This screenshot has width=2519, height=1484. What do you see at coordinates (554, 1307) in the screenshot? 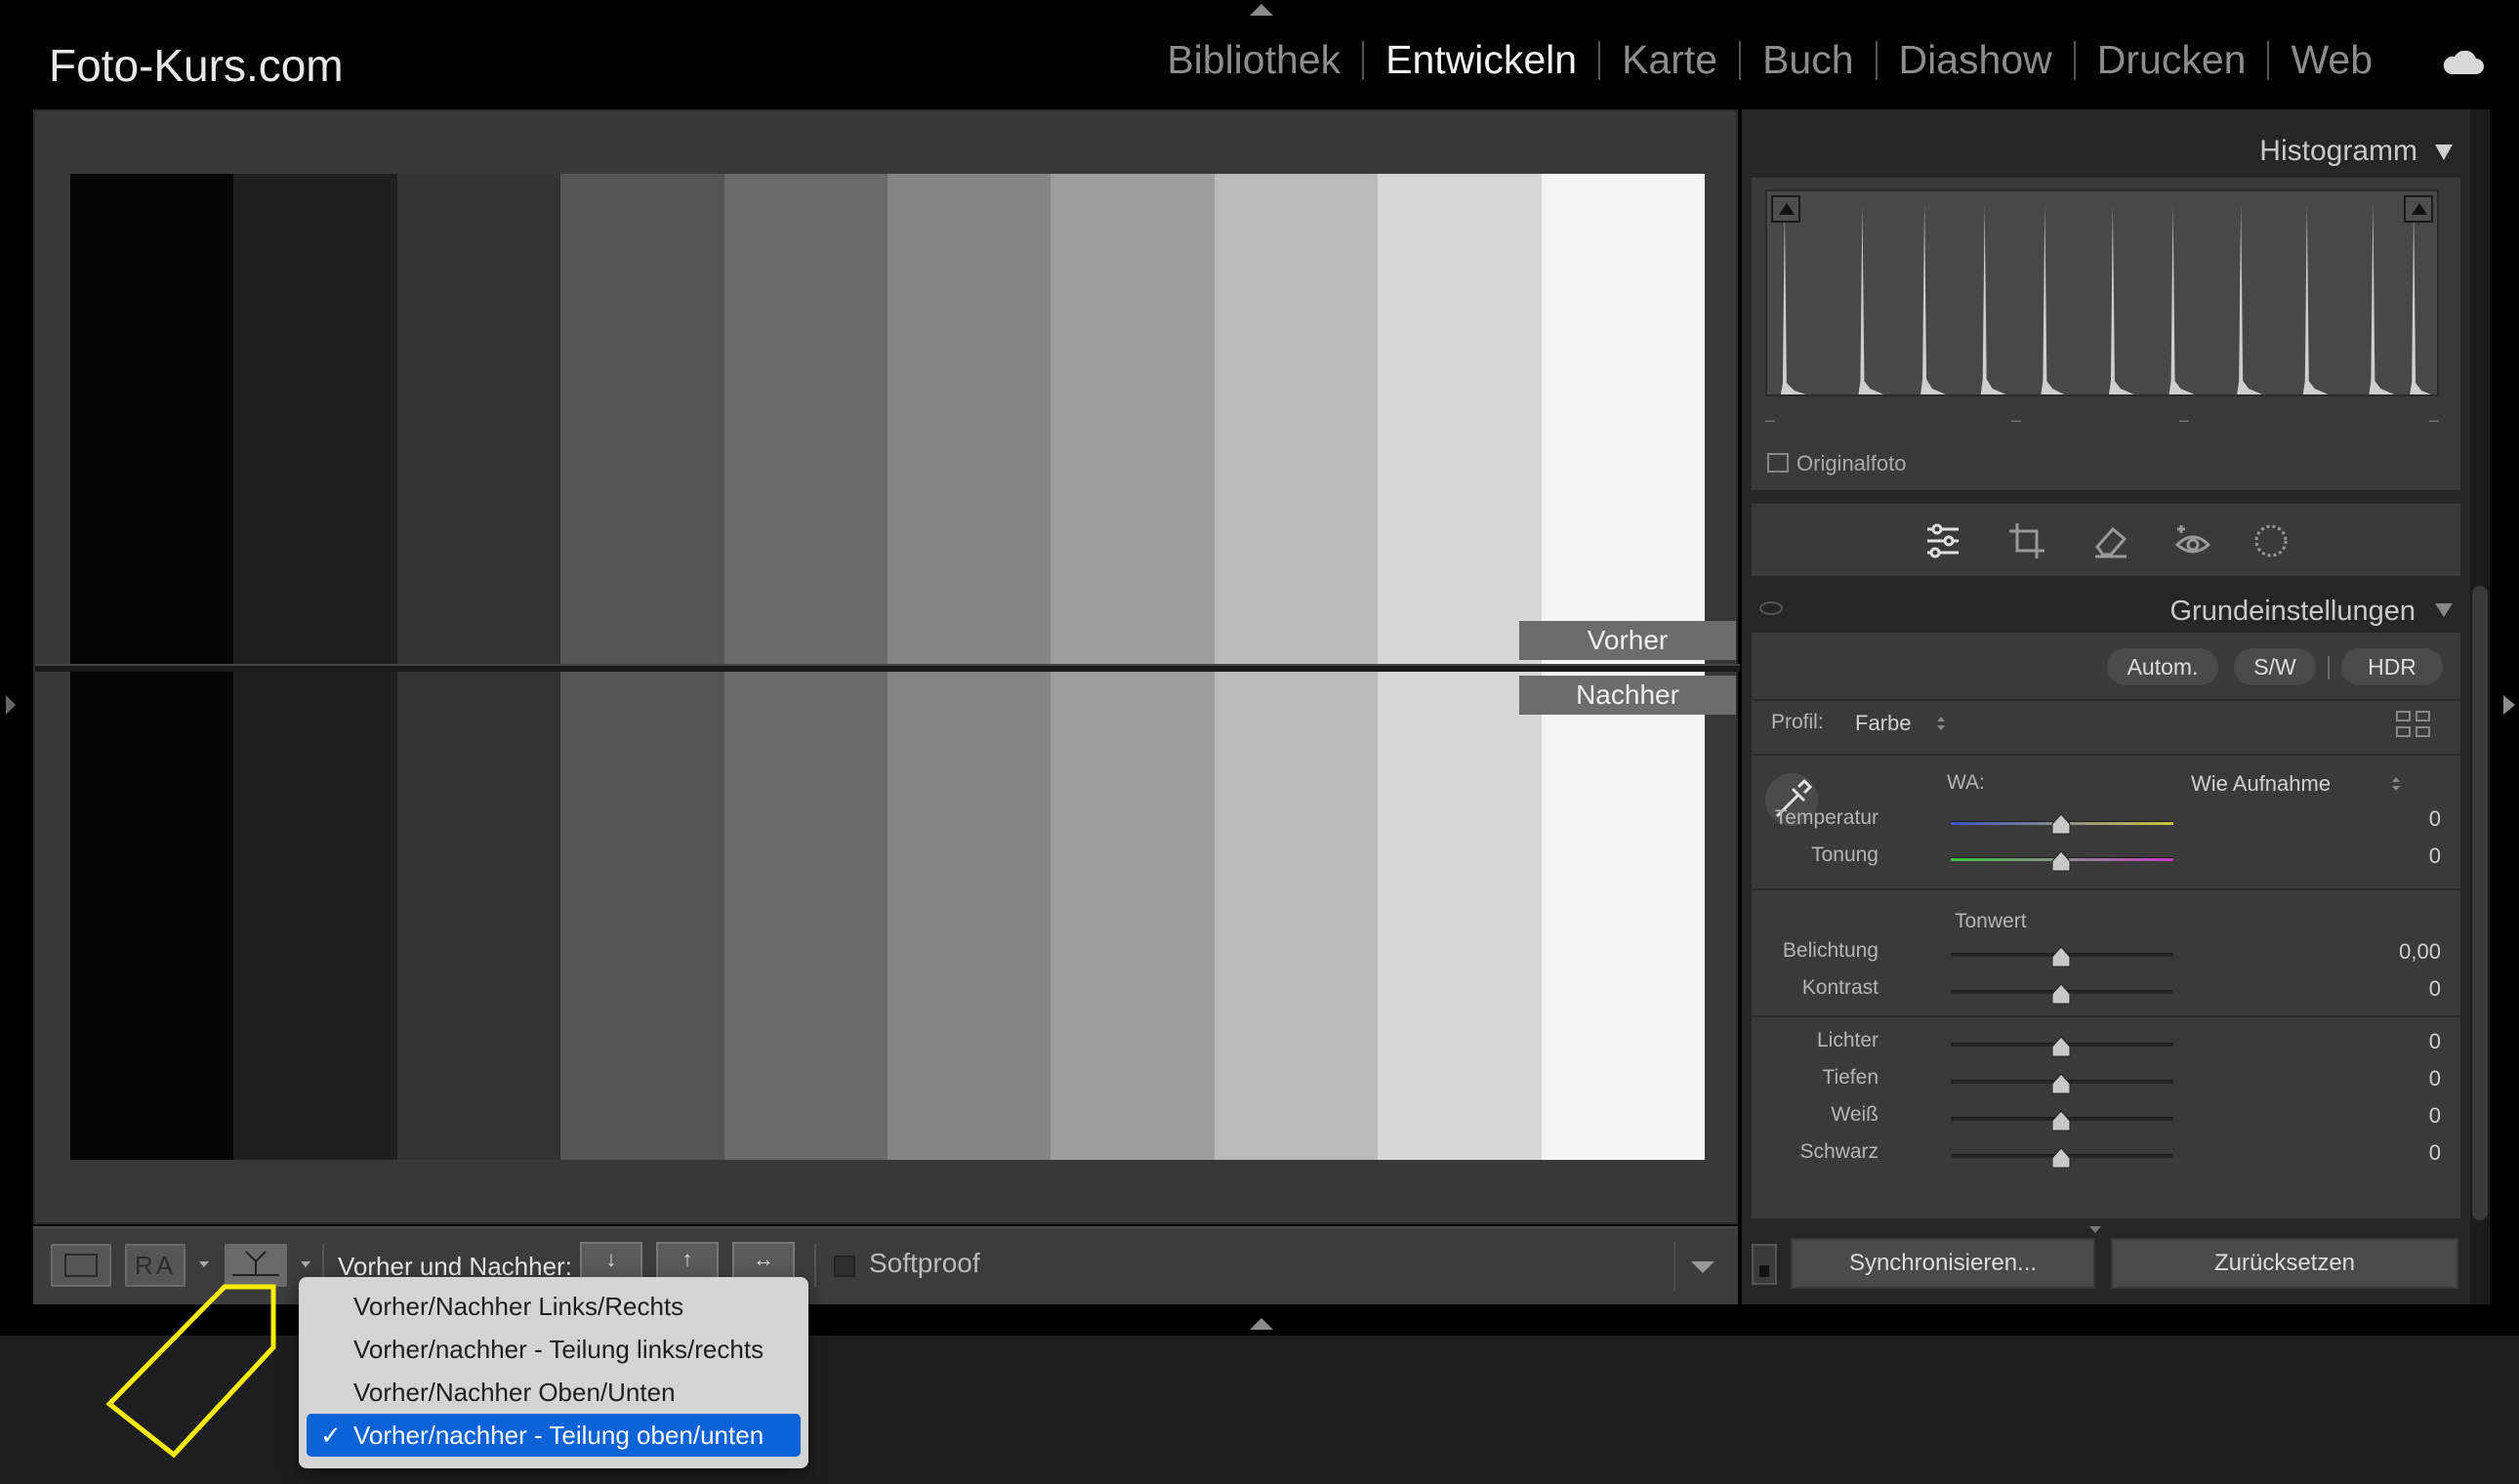
I see `menu-item-left-right: Vorher/Nachher Links/Rechts` at bounding box center [554, 1307].